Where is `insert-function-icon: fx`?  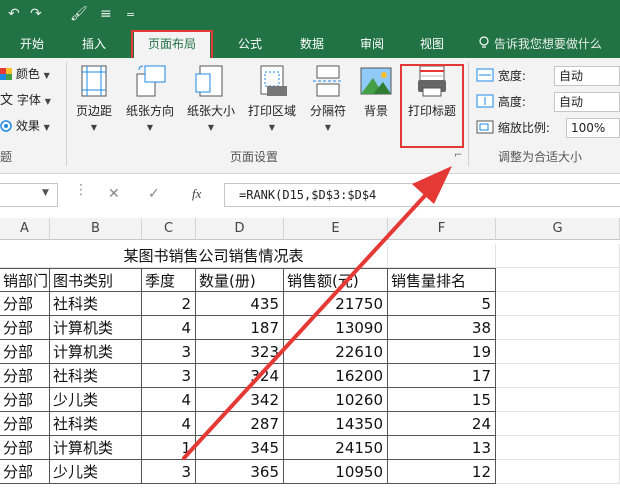 insert-function-icon: fx is located at coordinates (196, 194).